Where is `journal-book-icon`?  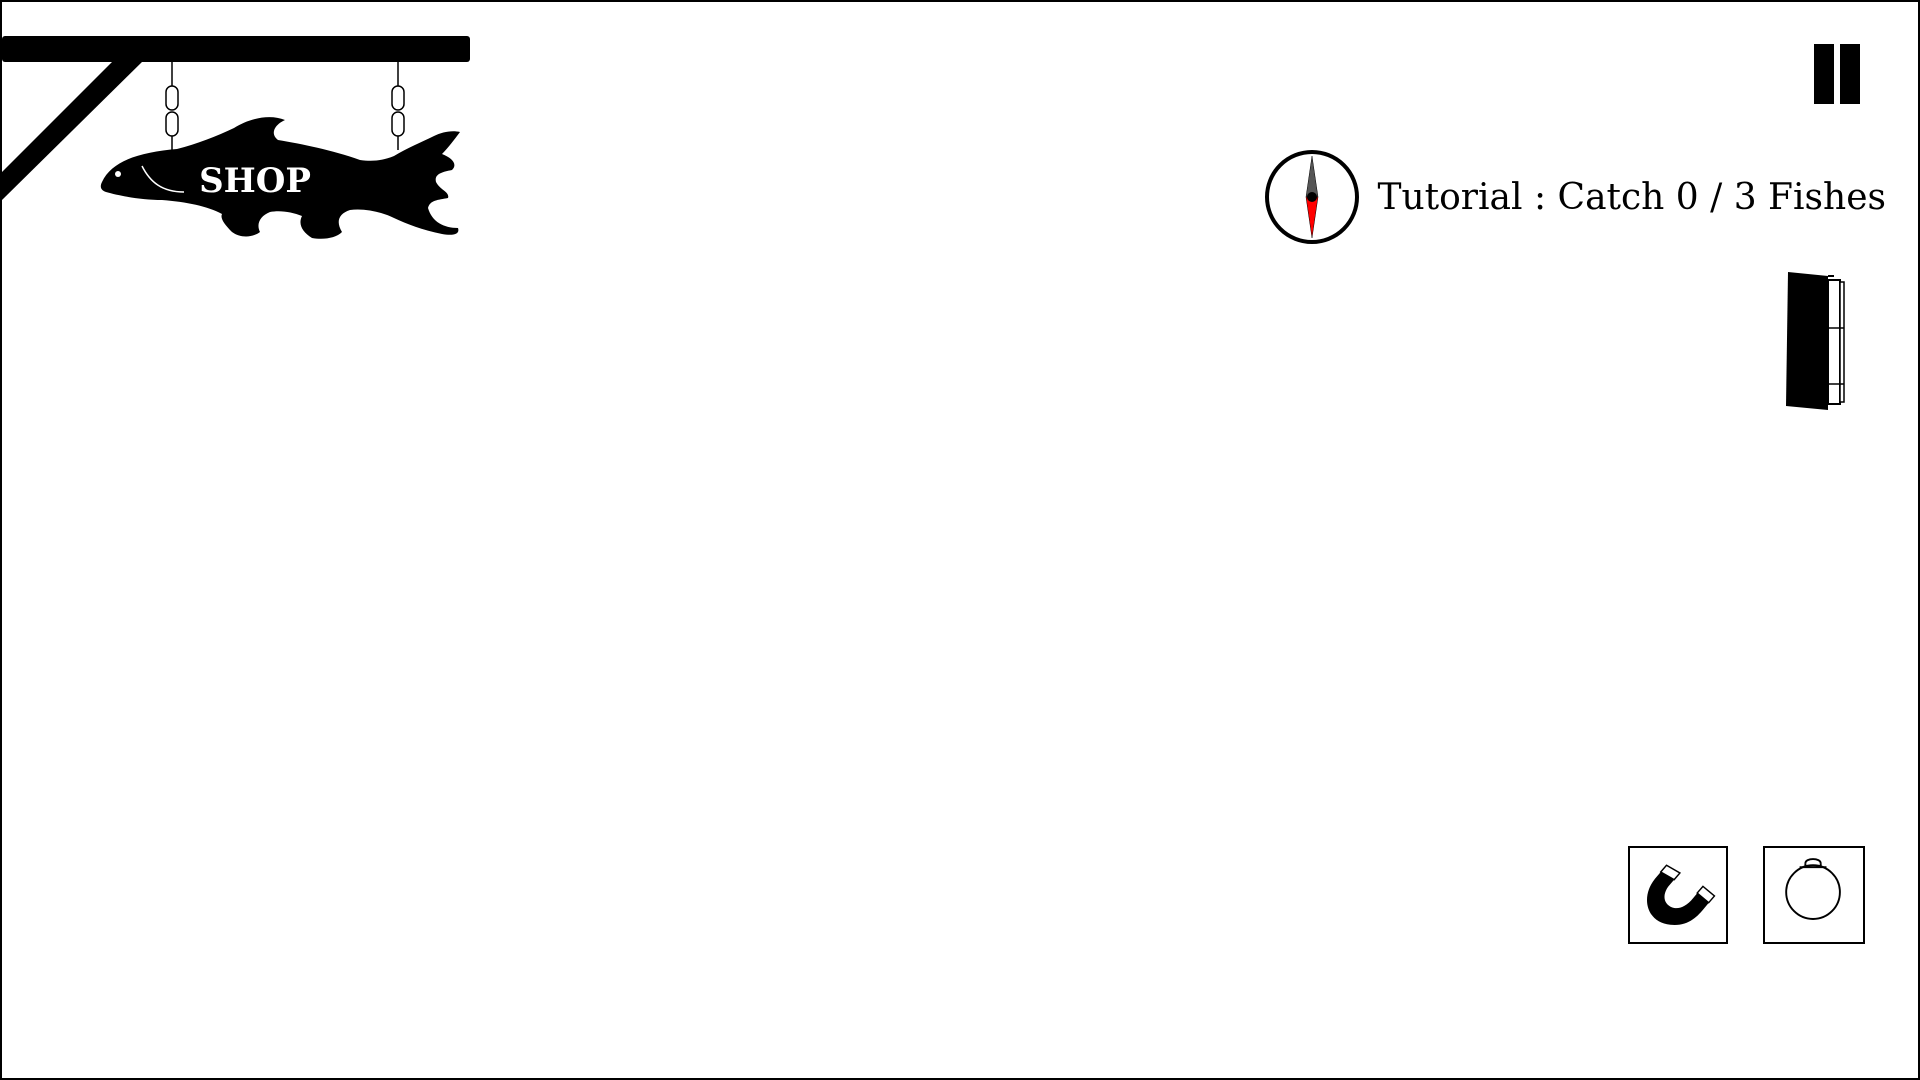
journal-book-icon is located at coordinates (1815, 341).